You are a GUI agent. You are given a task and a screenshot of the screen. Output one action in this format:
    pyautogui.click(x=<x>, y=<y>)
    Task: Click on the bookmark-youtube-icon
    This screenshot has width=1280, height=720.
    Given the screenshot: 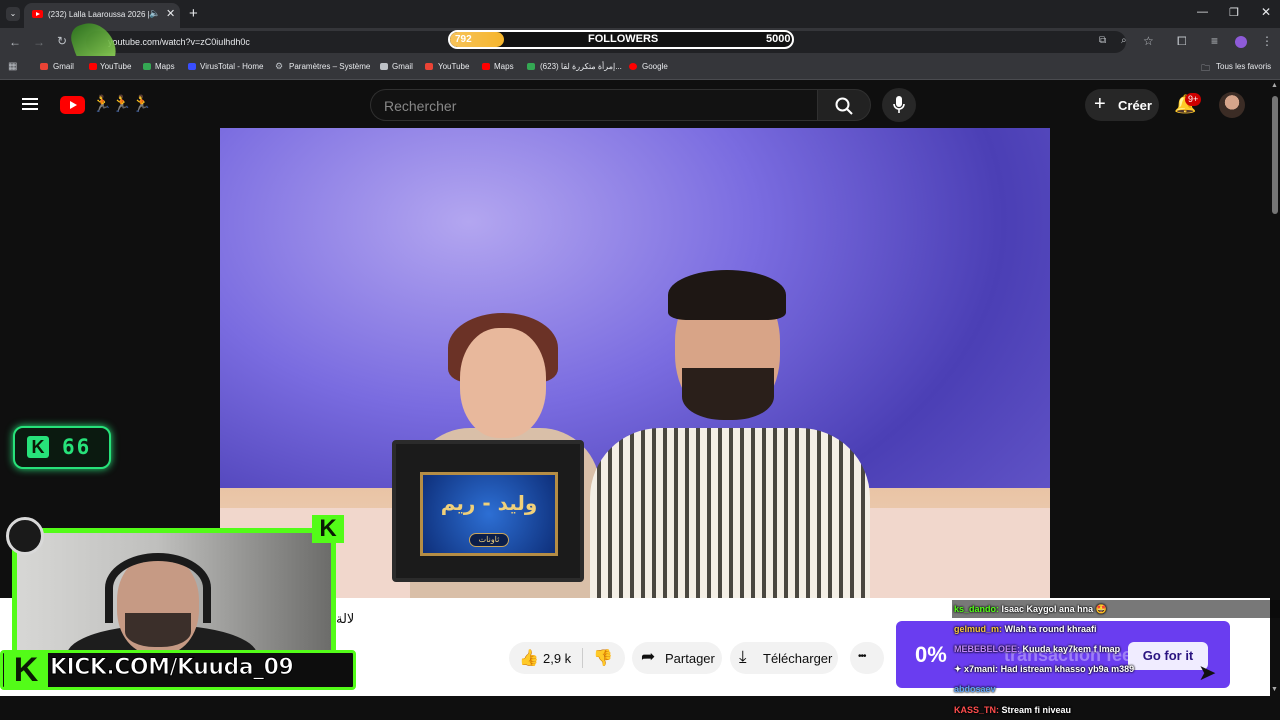 What is the action you would take?
    pyautogui.click(x=93, y=66)
    